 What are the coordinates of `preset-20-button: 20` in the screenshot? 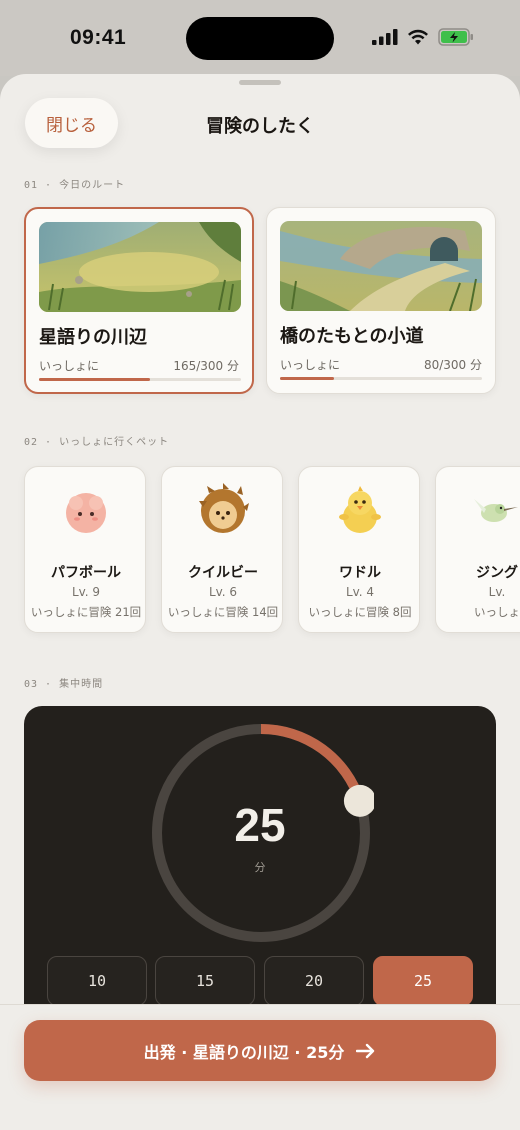 It's located at (314, 981).